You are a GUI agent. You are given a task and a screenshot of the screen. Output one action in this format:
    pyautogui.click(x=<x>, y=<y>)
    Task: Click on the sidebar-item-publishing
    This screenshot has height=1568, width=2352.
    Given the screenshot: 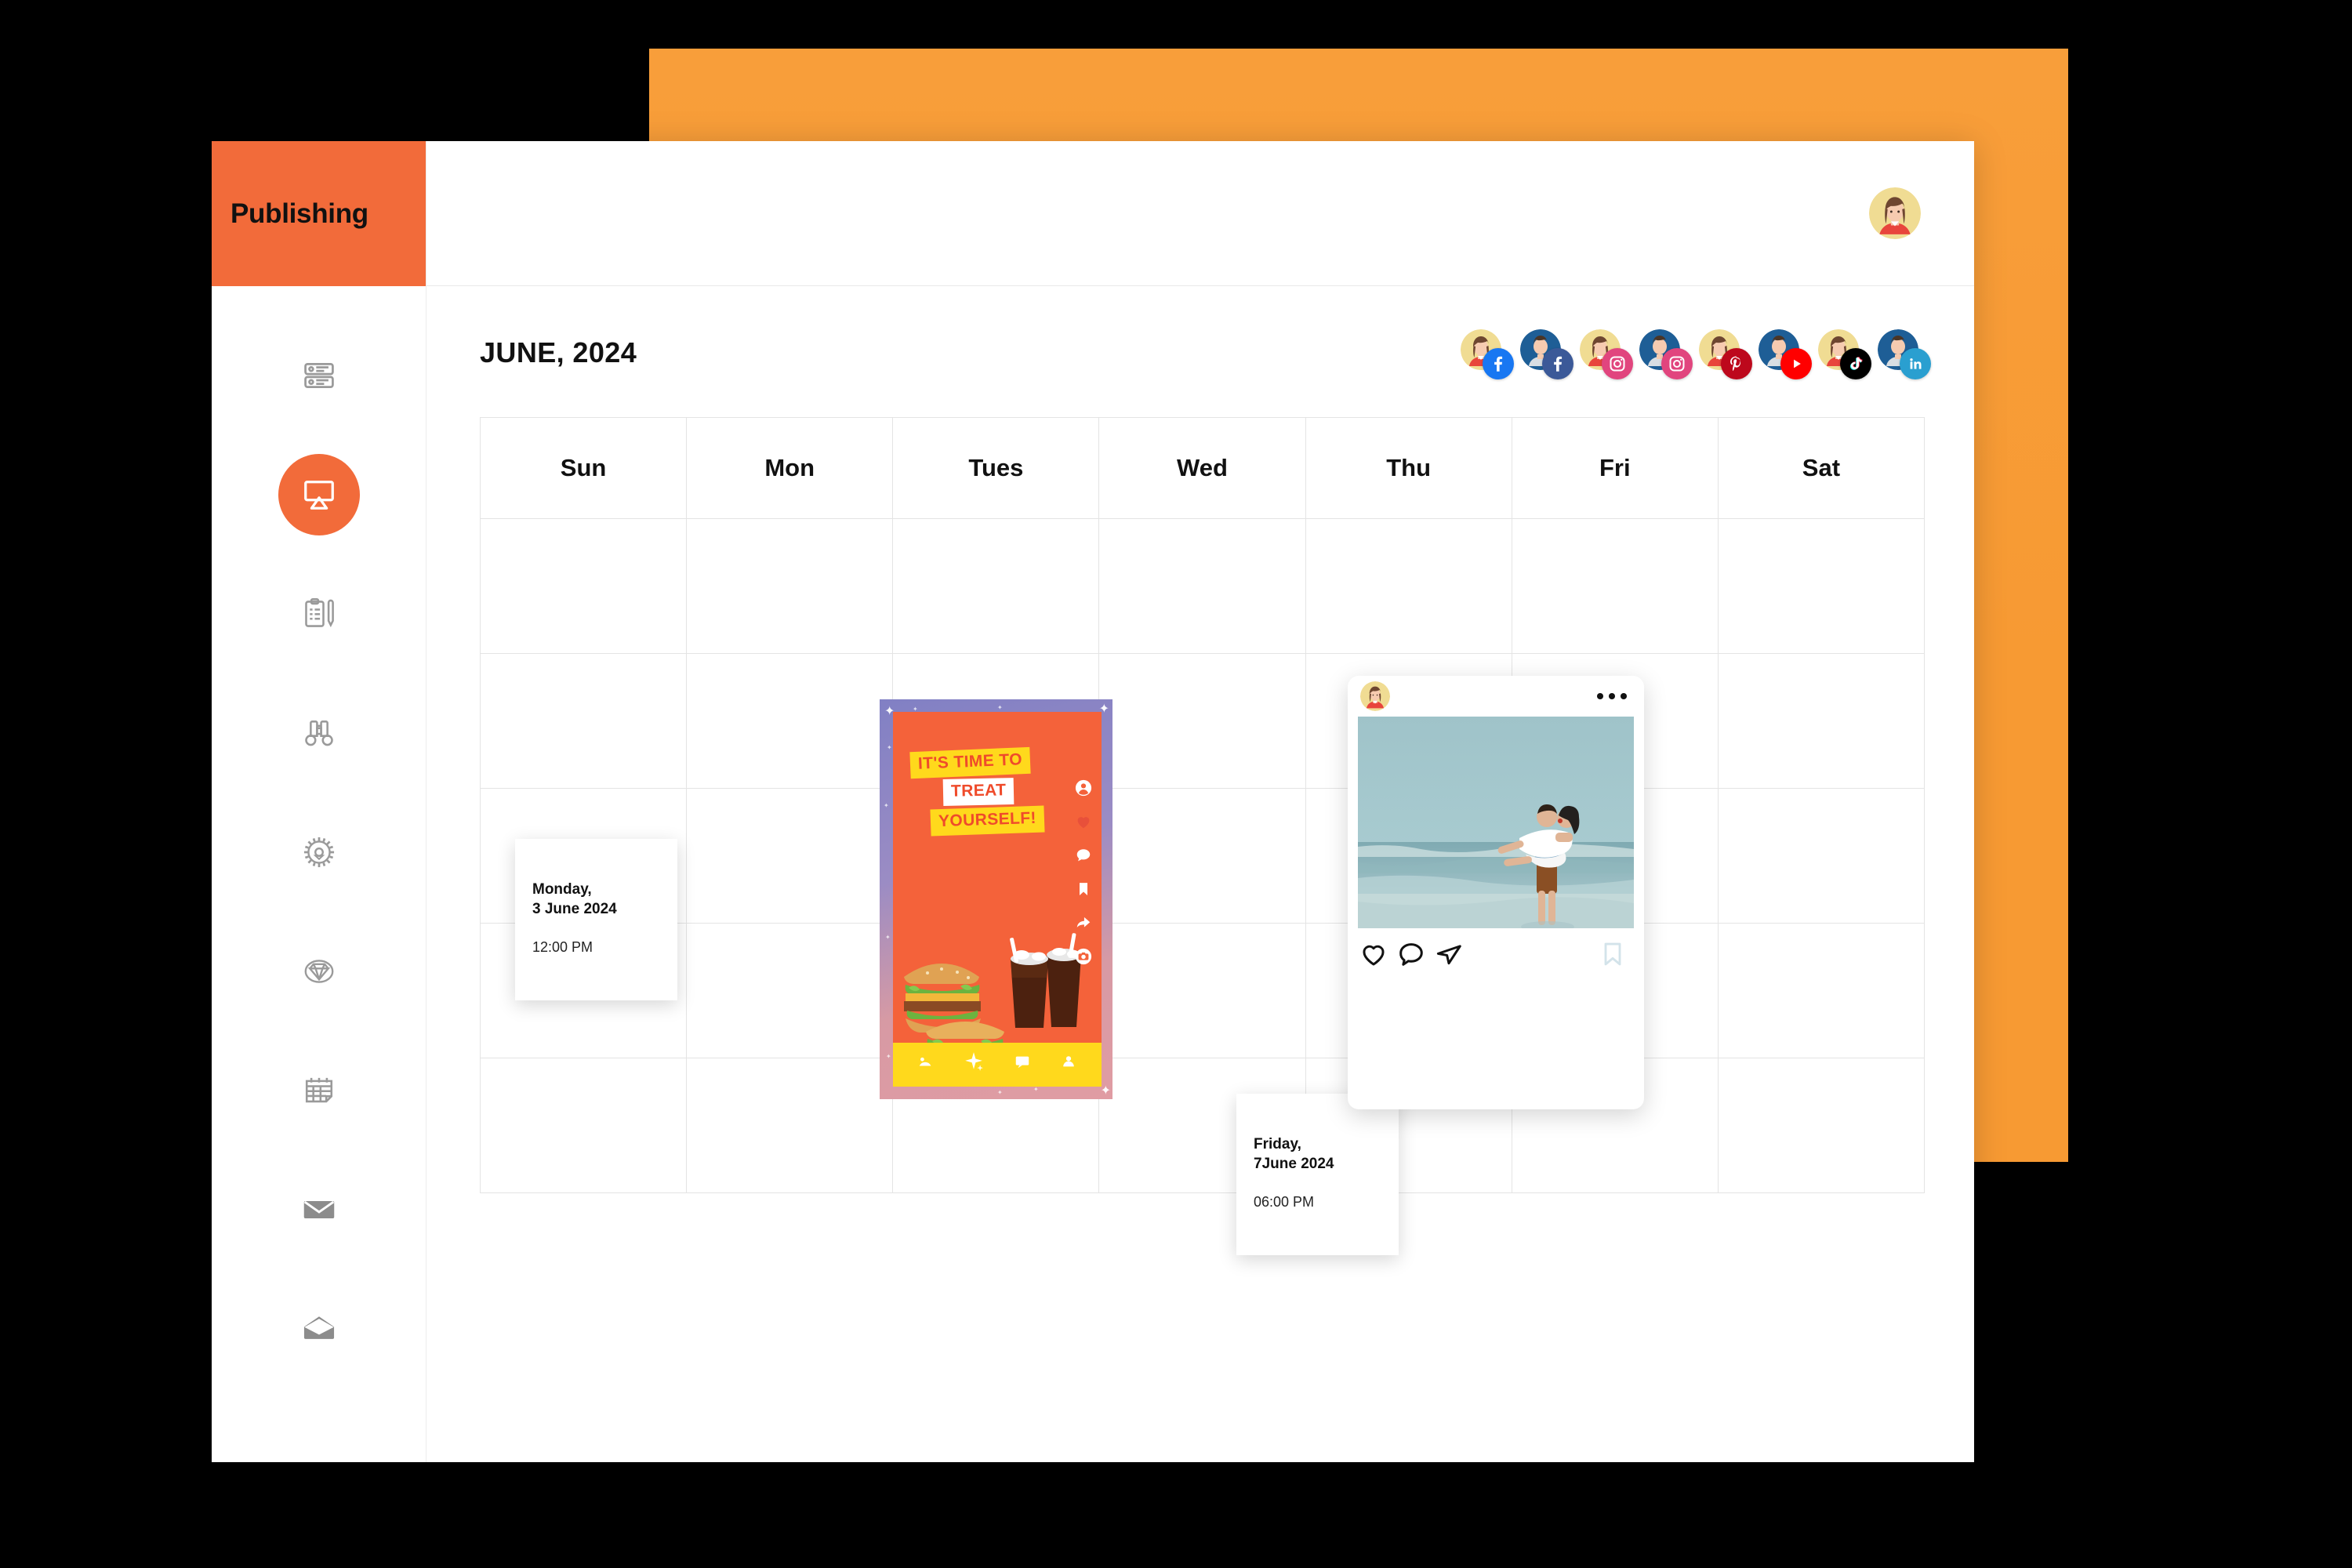 What is the action you would take?
    pyautogui.click(x=319, y=494)
    